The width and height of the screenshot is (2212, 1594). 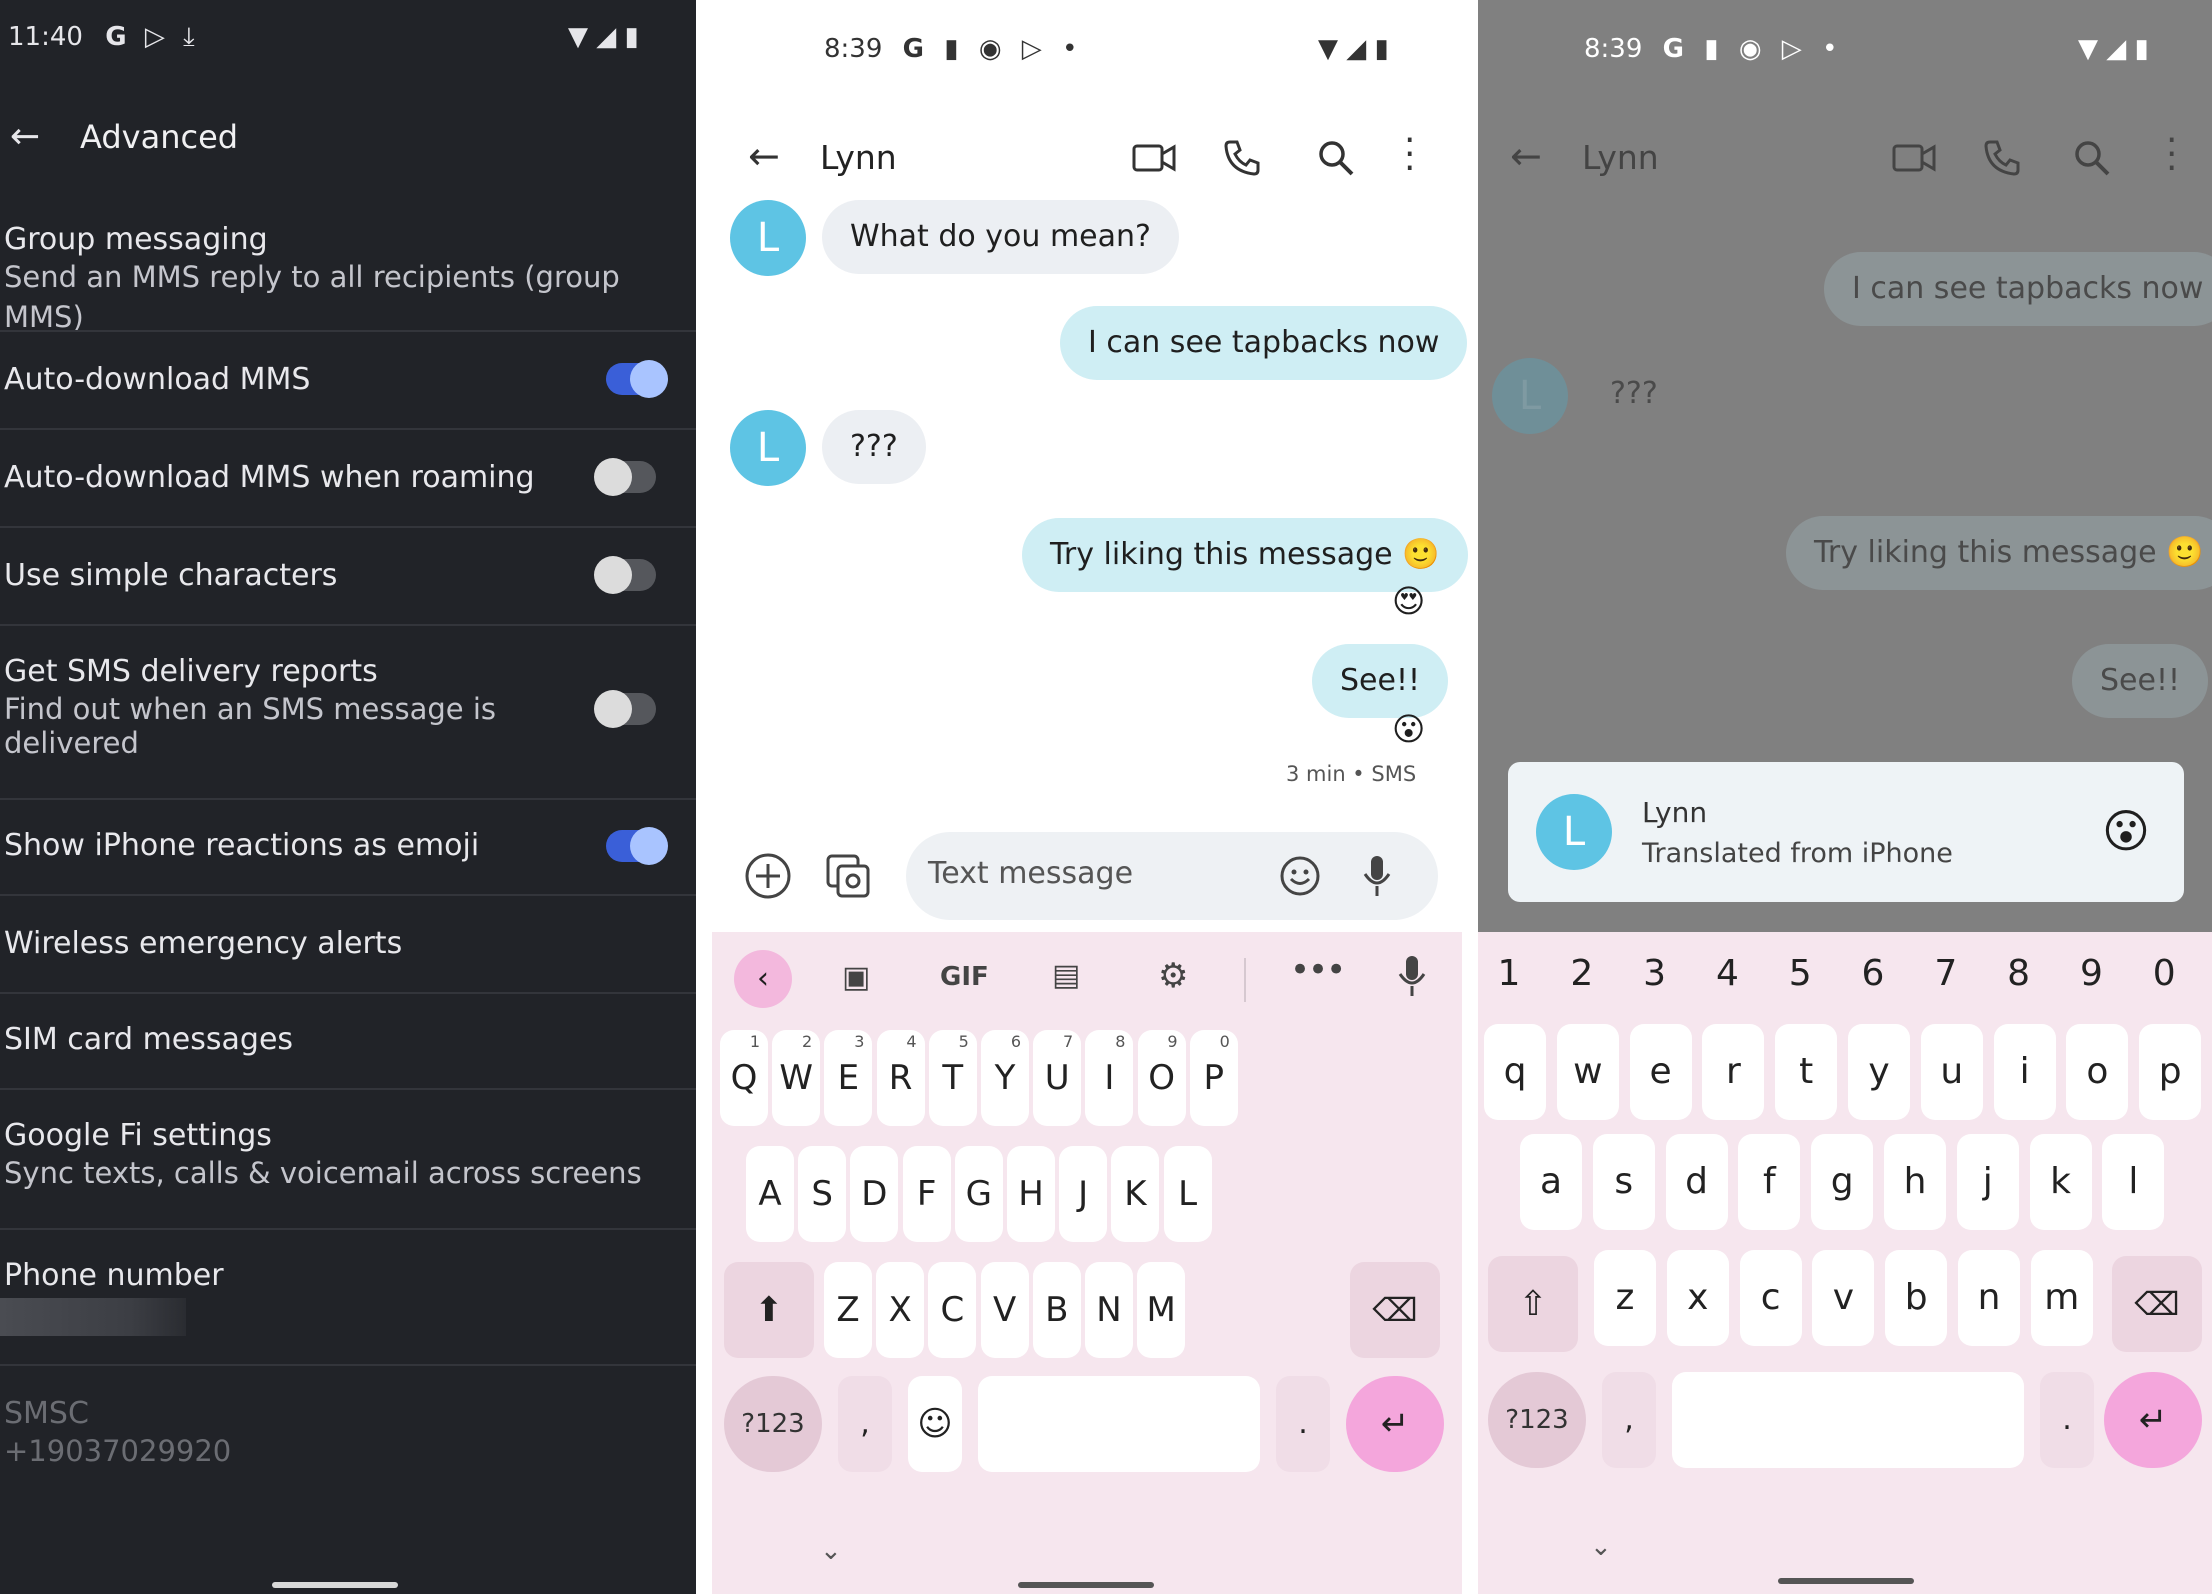 What do you see at coordinates (1173, 976) in the screenshot?
I see `settings-gear-icon: ⚙` at bounding box center [1173, 976].